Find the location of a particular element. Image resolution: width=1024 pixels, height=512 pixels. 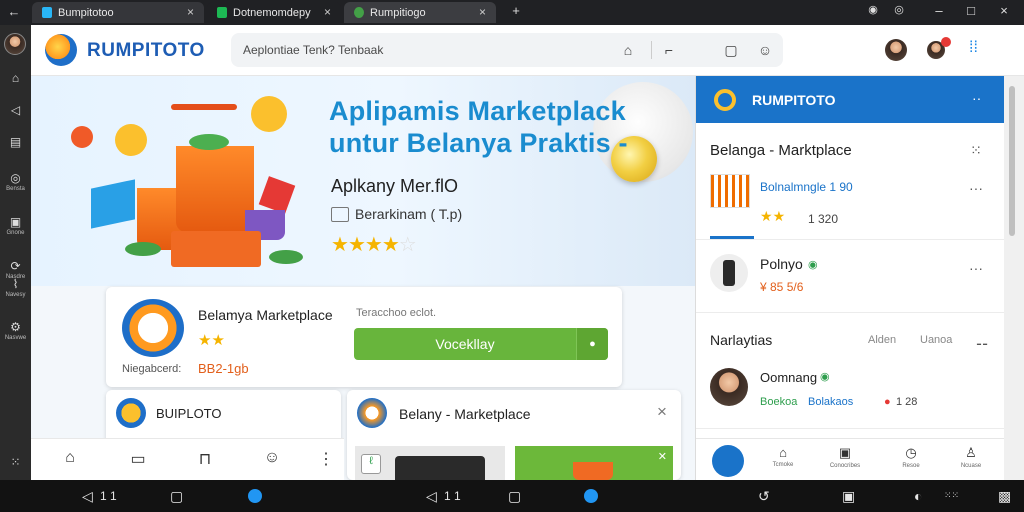

product-thumb: ℓ is located at coordinates (430, 463).